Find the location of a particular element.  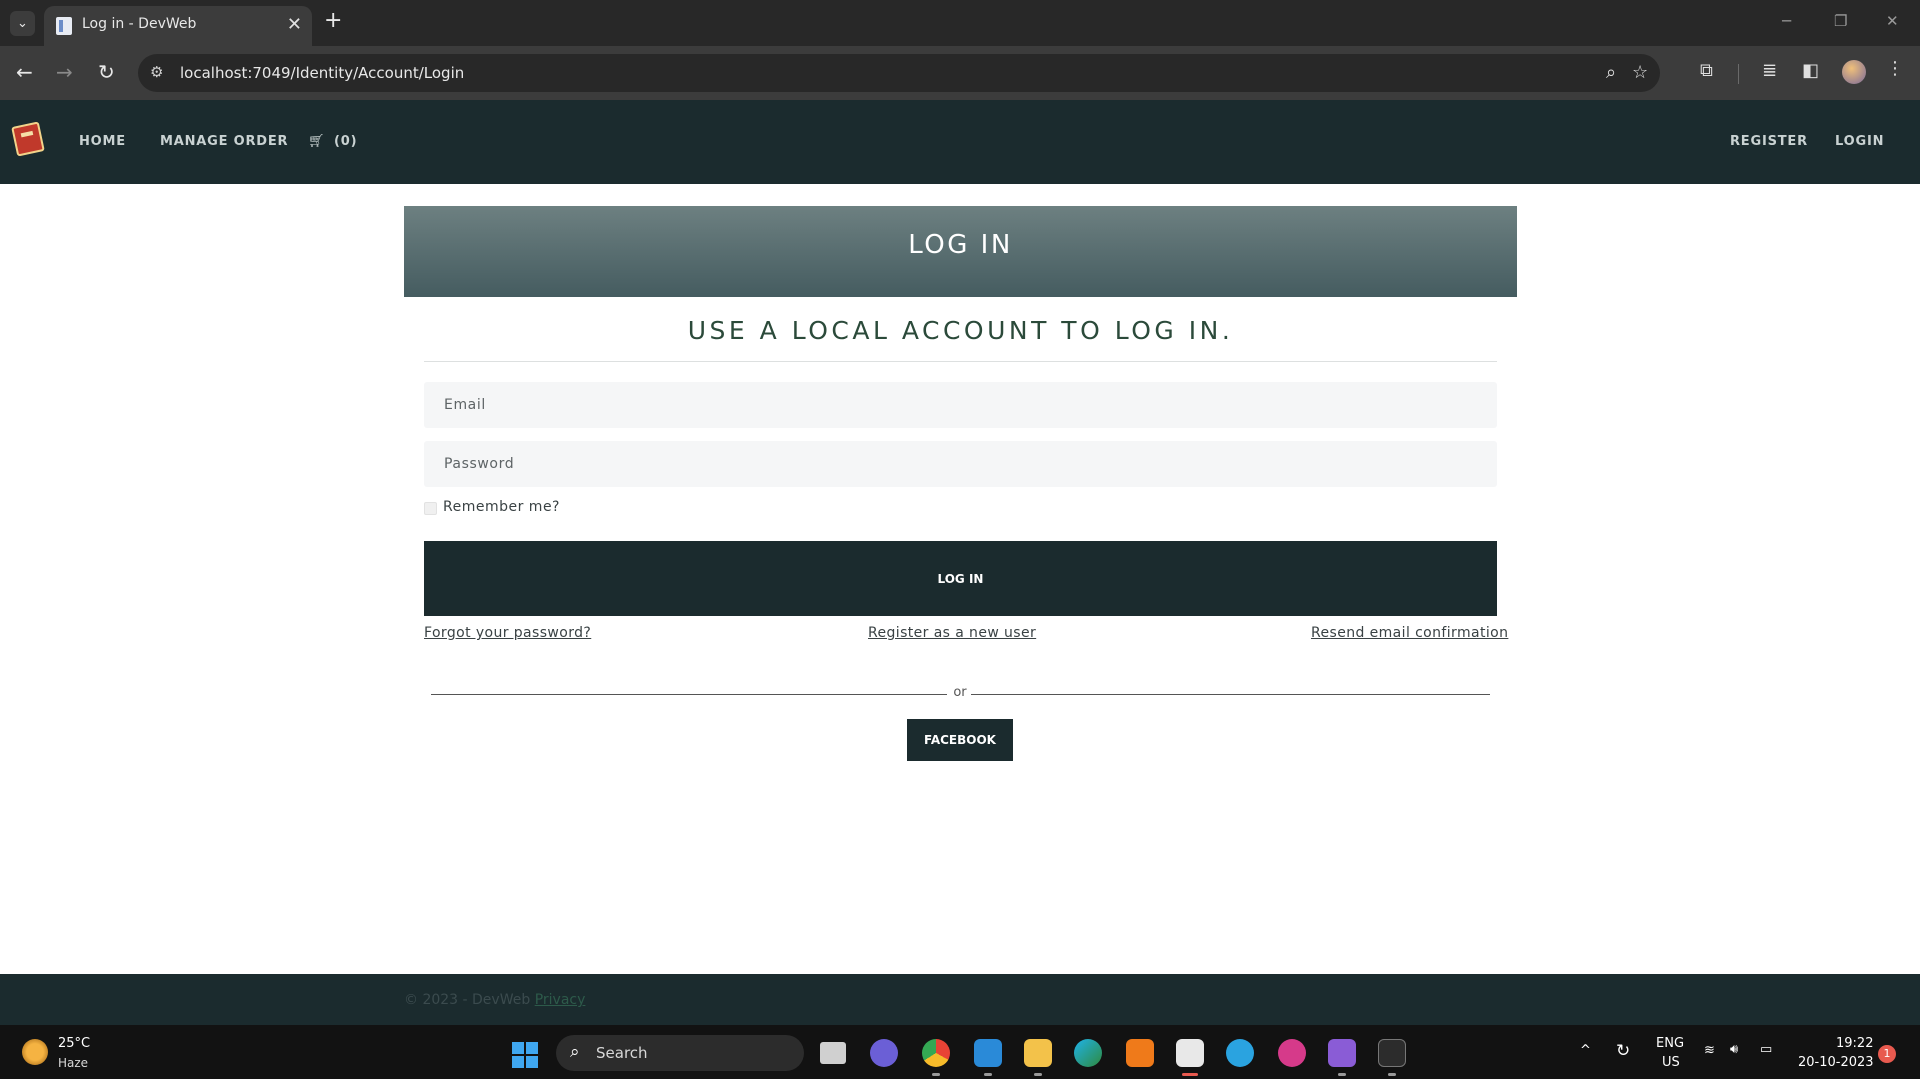

cart-icon: 🛒︎ is located at coordinates (316, 141).